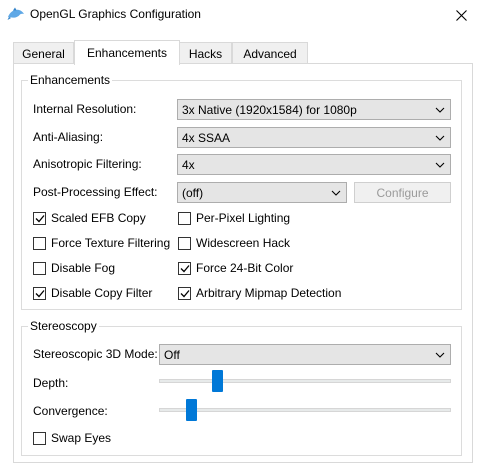 Image resolution: width=483 pixels, height=466 pixels. I want to click on checkbox-label: Scaled EFB Copy, so click(98, 218).